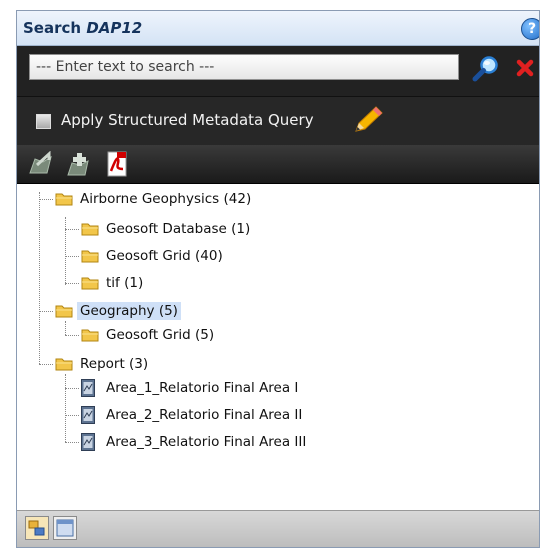  I want to click on tree-node-area-2: Area_2_Relatorio Final Area II, so click(193, 415).